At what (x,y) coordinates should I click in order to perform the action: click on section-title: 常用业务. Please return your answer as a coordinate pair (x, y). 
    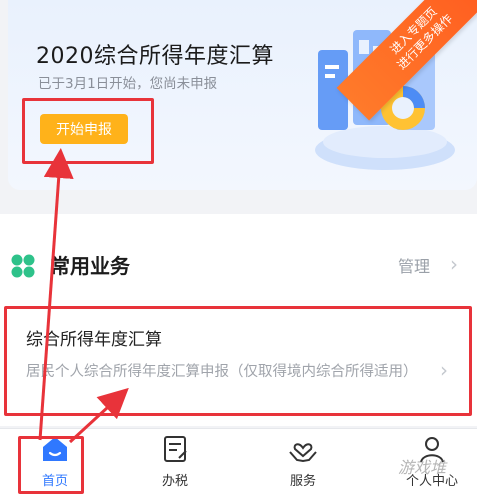
    Looking at the image, I should click on (90, 266).